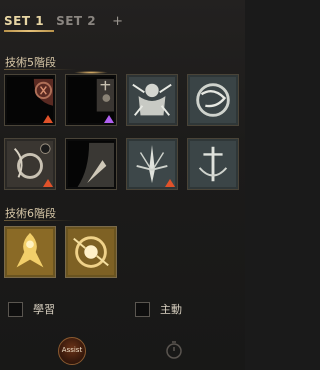 The width and height of the screenshot is (320, 370). What do you see at coordinates (31, 309) in the screenshot?
I see `learn-checkbox-row: 學習` at bounding box center [31, 309].